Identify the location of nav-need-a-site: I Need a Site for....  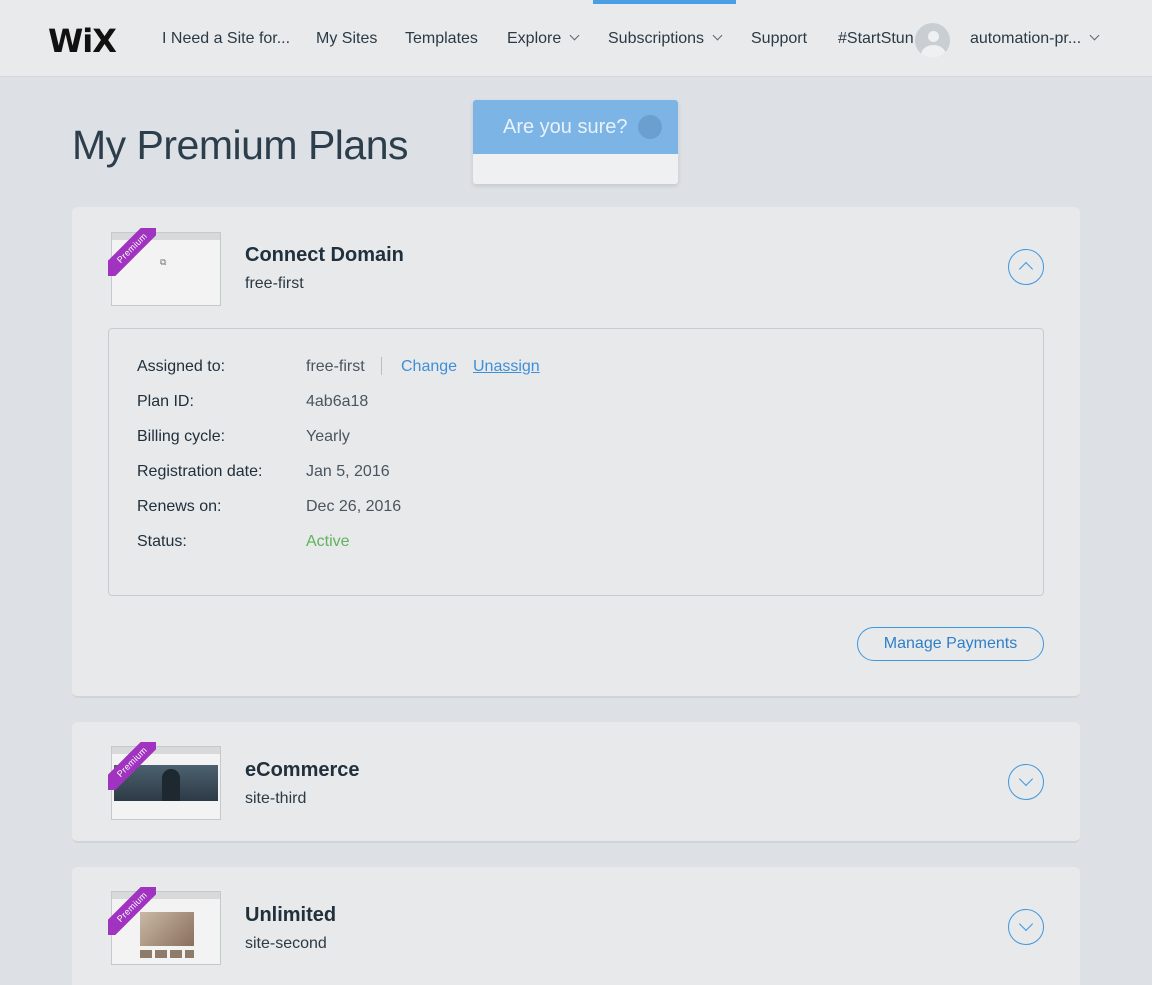
(226, 39).